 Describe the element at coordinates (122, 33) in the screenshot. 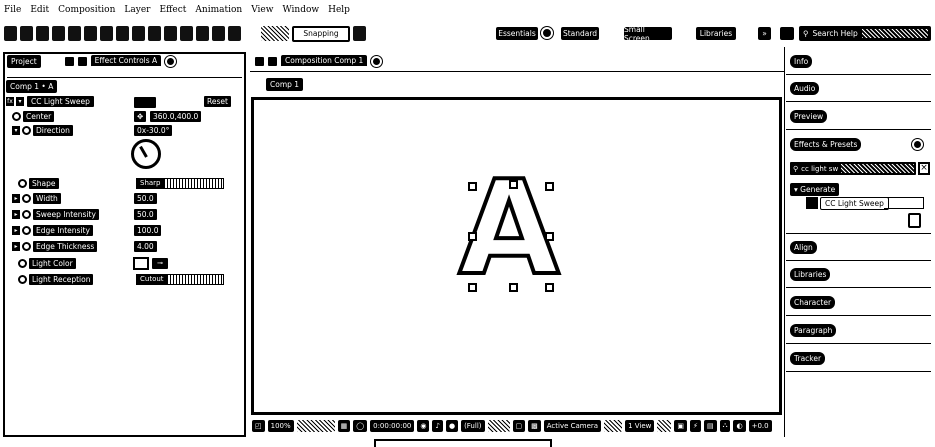

I see `shape-tool-icon` at that location.